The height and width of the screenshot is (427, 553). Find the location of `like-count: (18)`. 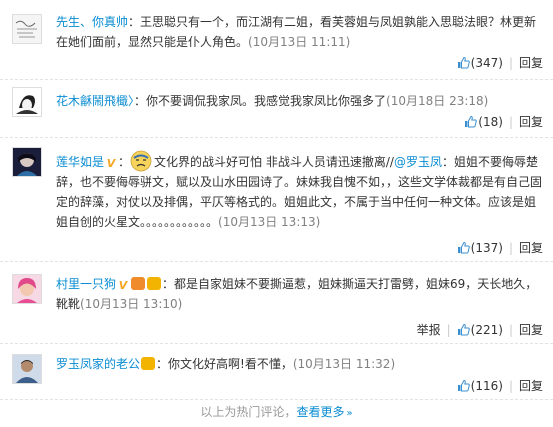

like-count: (18) is located at coordinates (490, 122).